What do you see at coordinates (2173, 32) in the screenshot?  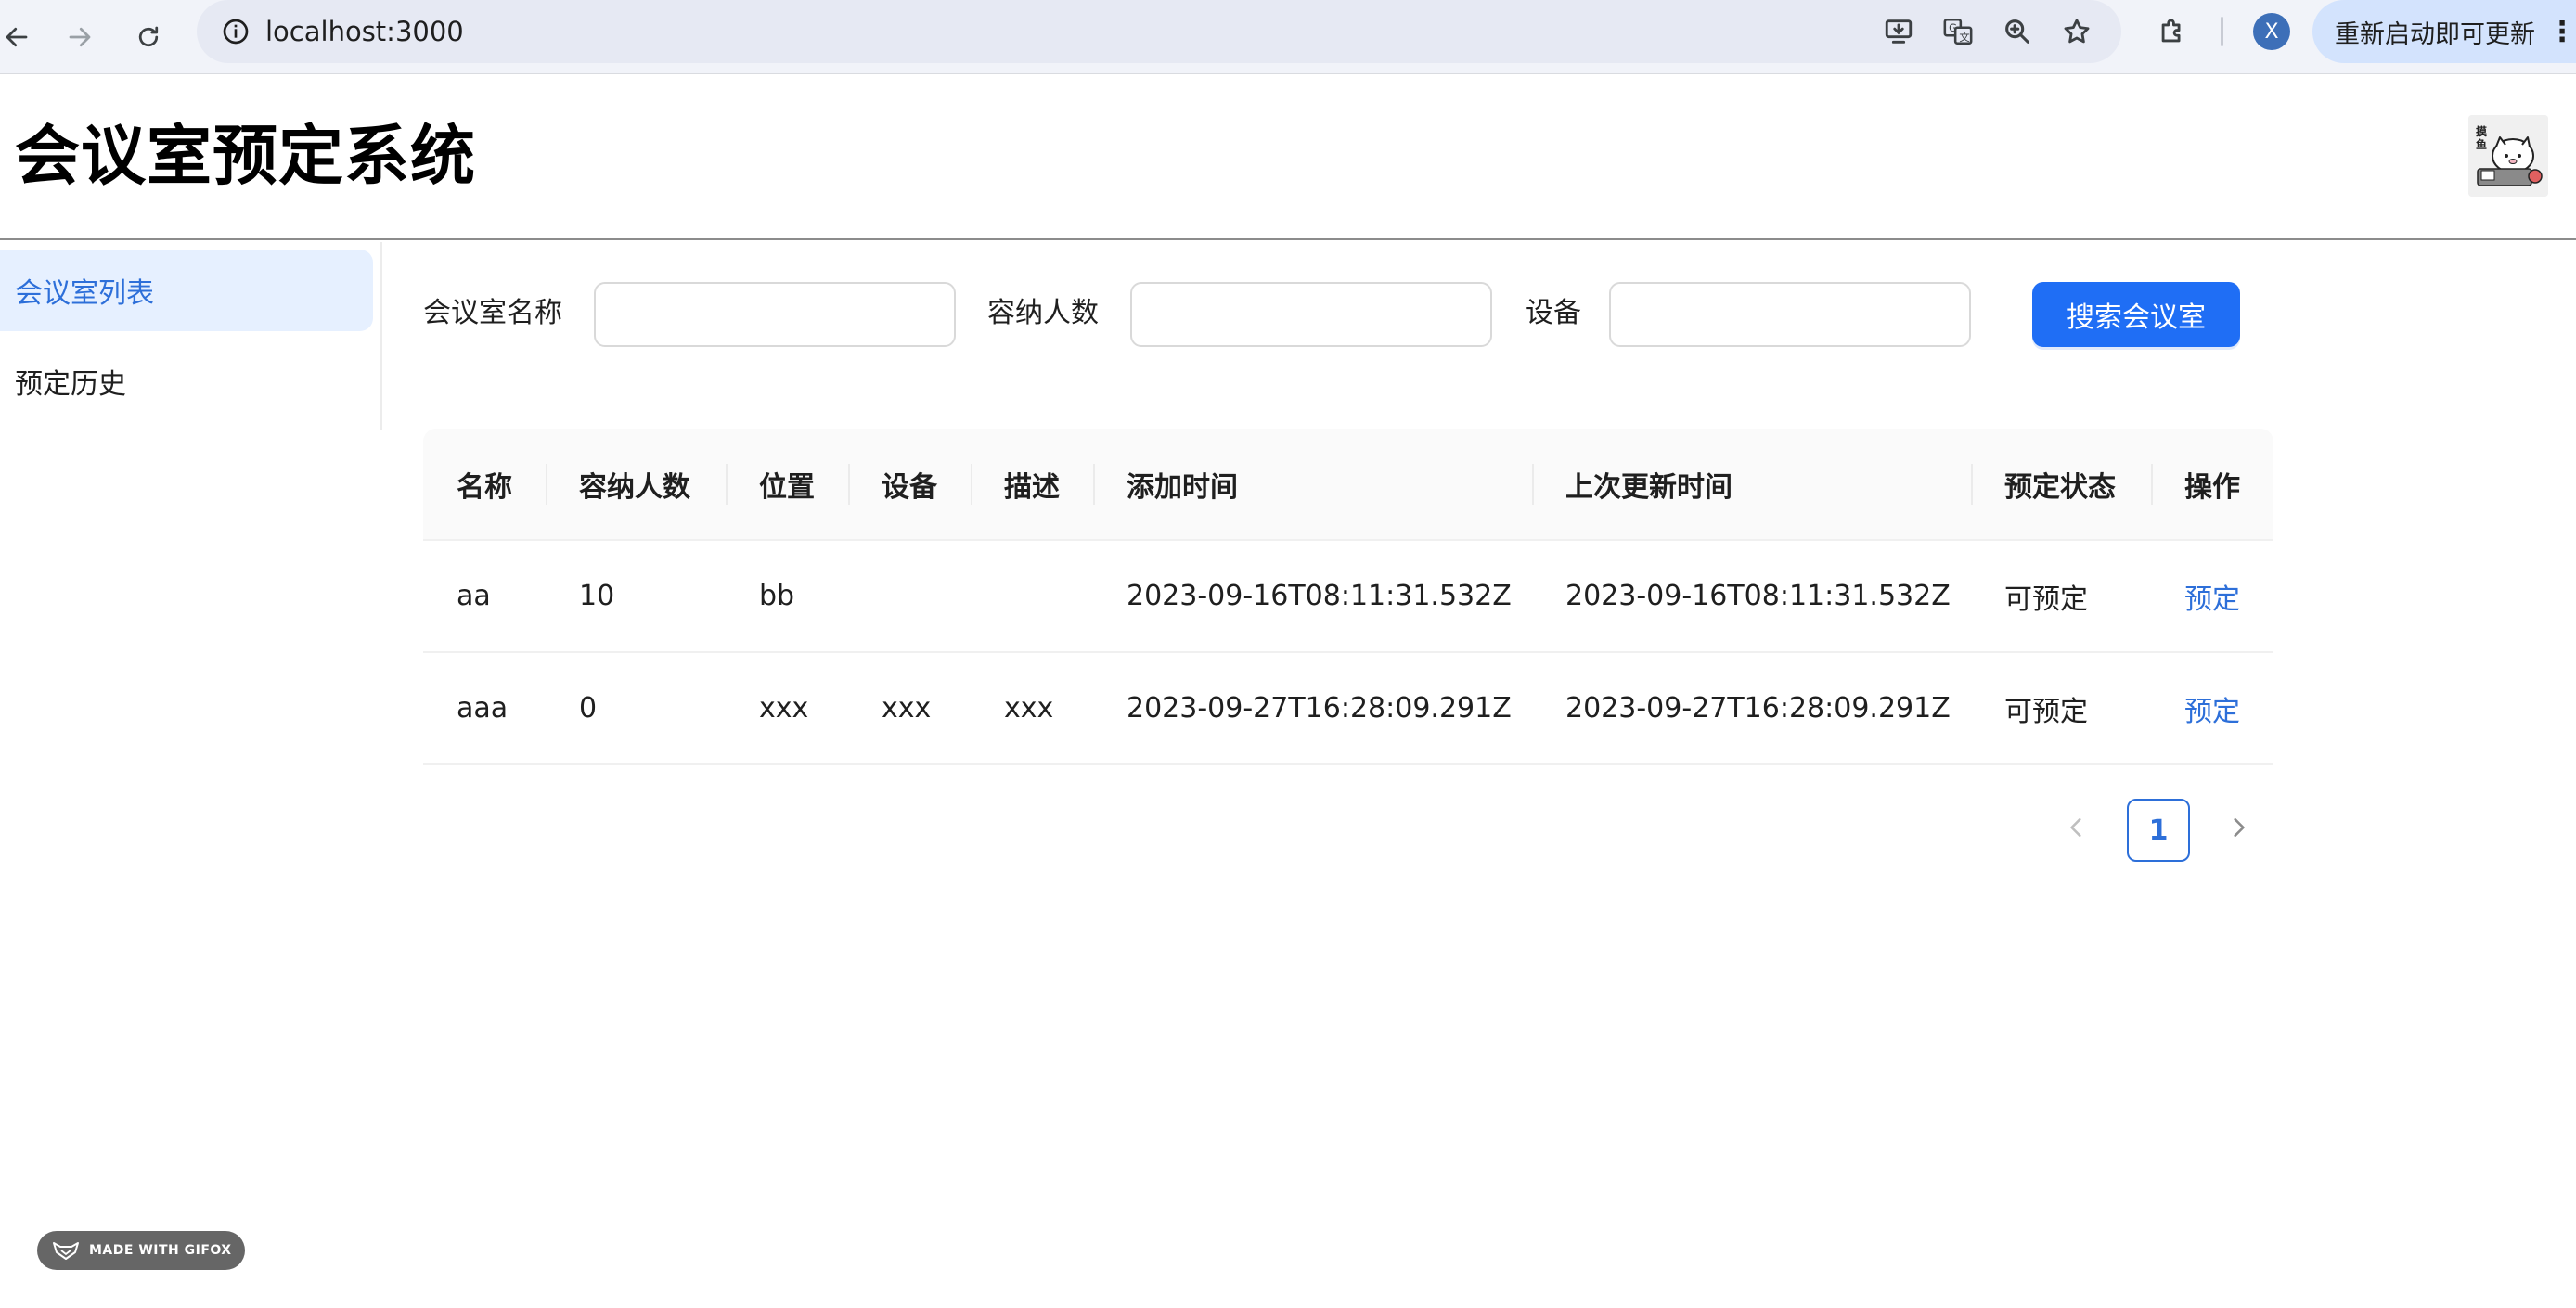 I see `extensions-puzzle-icon` at bounding box center [2173, 32].